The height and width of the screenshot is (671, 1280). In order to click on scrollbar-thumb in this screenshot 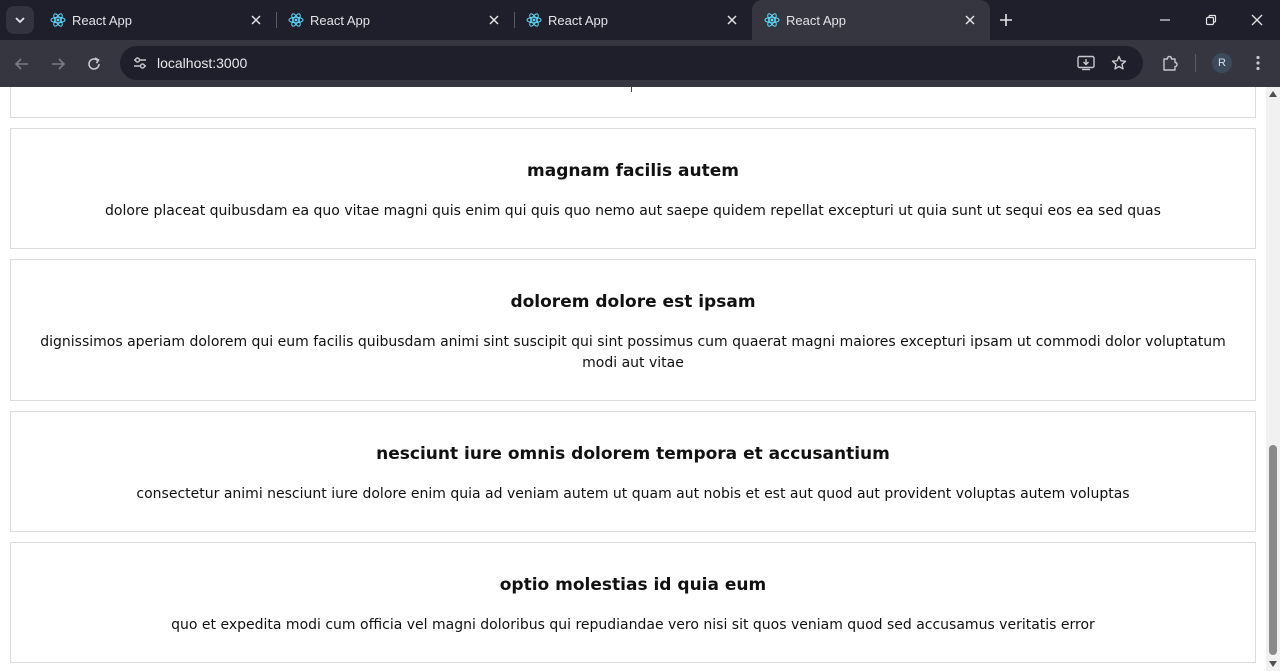, I will do `click(1273, 550)`.